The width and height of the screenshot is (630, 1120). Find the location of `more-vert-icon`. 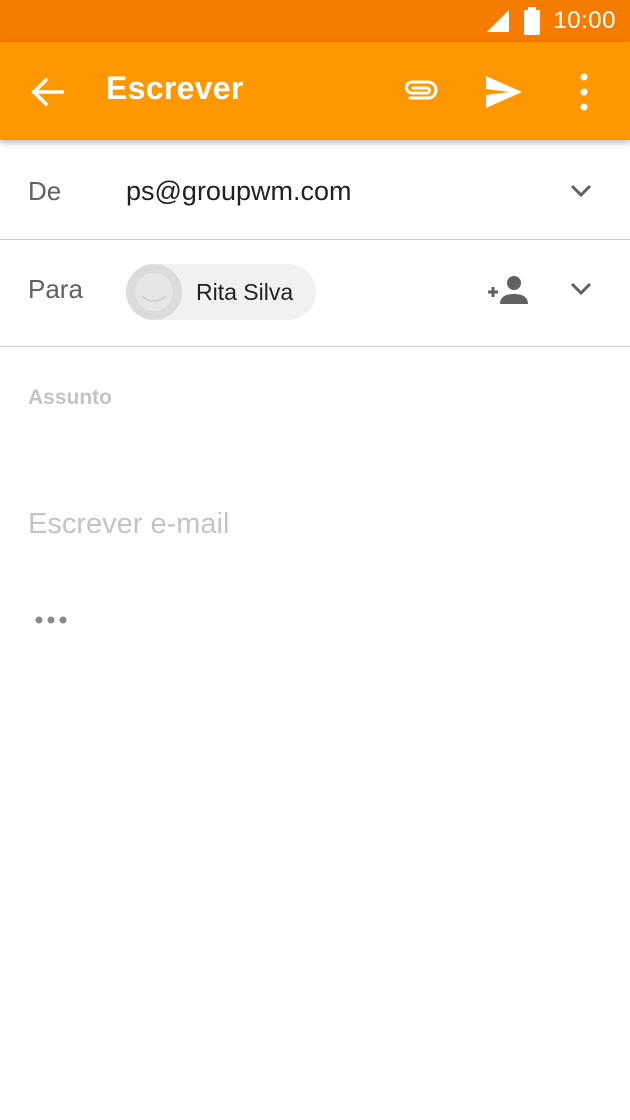

more-vert-icon is located at coordinates (584, 92).